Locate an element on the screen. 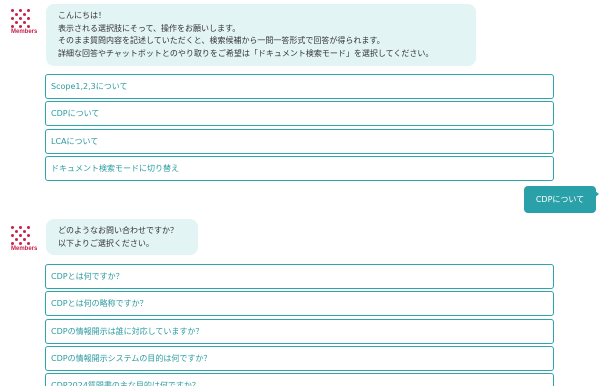 This screenshot has width=603, height=386. bot-message-line: 以下よりご選択ください。 is located at coordinates (106, 243).